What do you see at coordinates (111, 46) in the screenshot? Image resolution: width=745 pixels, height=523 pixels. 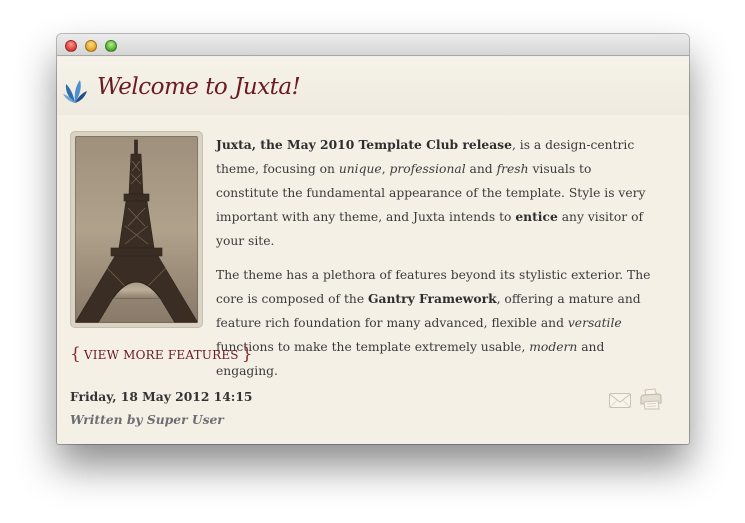 I see `zoom-window-button` at bounding box center [111, 46].